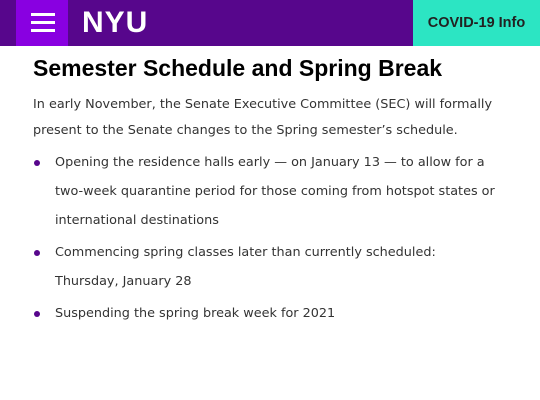  Describe the element at coordinates (115, 23) in the screenshot. I see `nyu-logo-link: NYU` at that location.